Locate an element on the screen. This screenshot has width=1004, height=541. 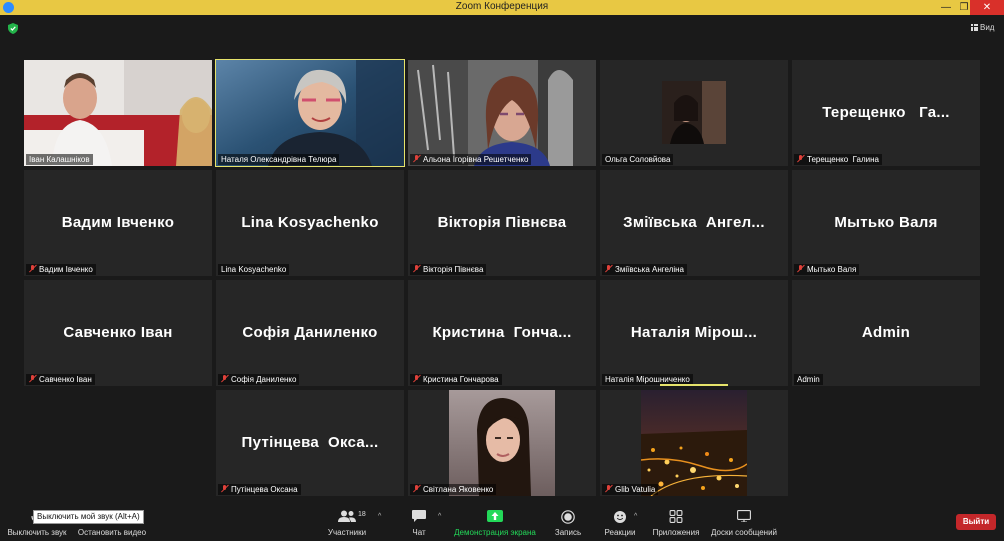
whiteboards-button: Доски сообщений is located at coordinates (744, 523).